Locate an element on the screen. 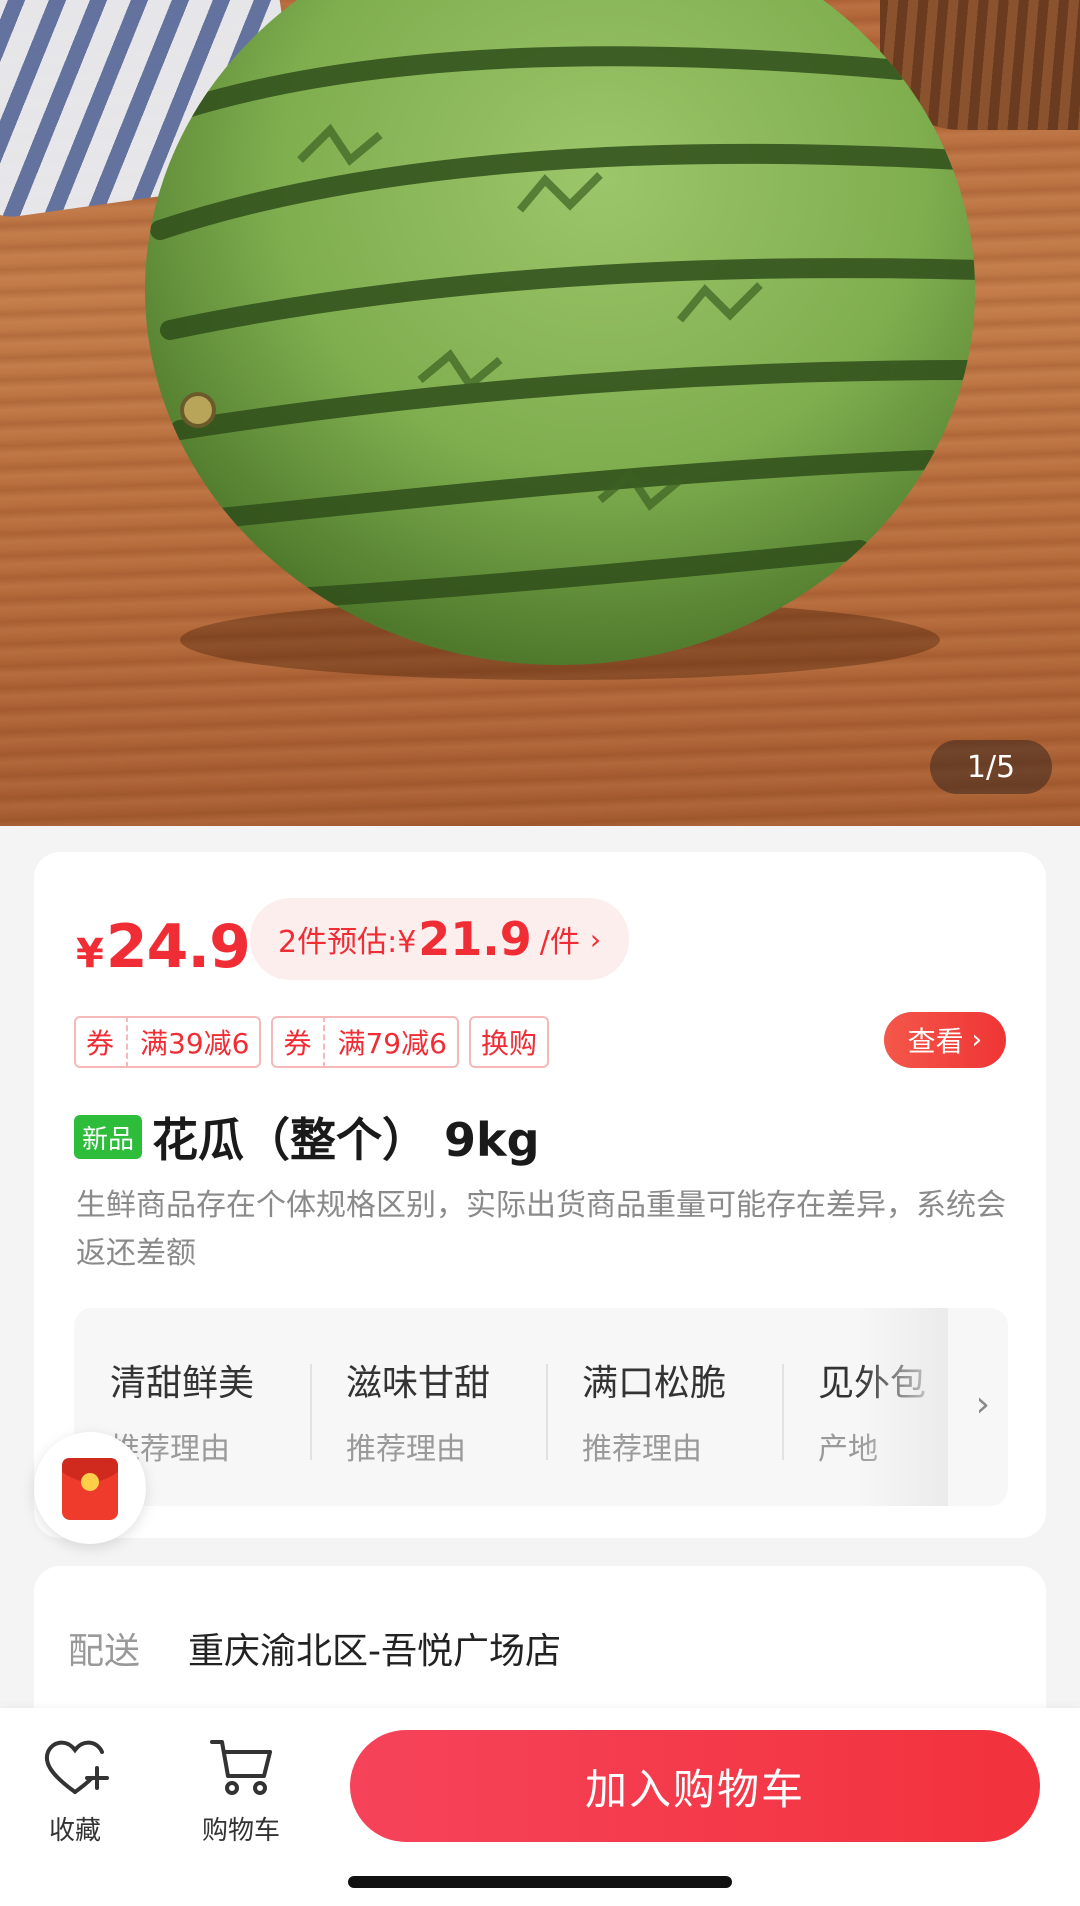  price-value: 24.9 is located at coordinates (178, 947).